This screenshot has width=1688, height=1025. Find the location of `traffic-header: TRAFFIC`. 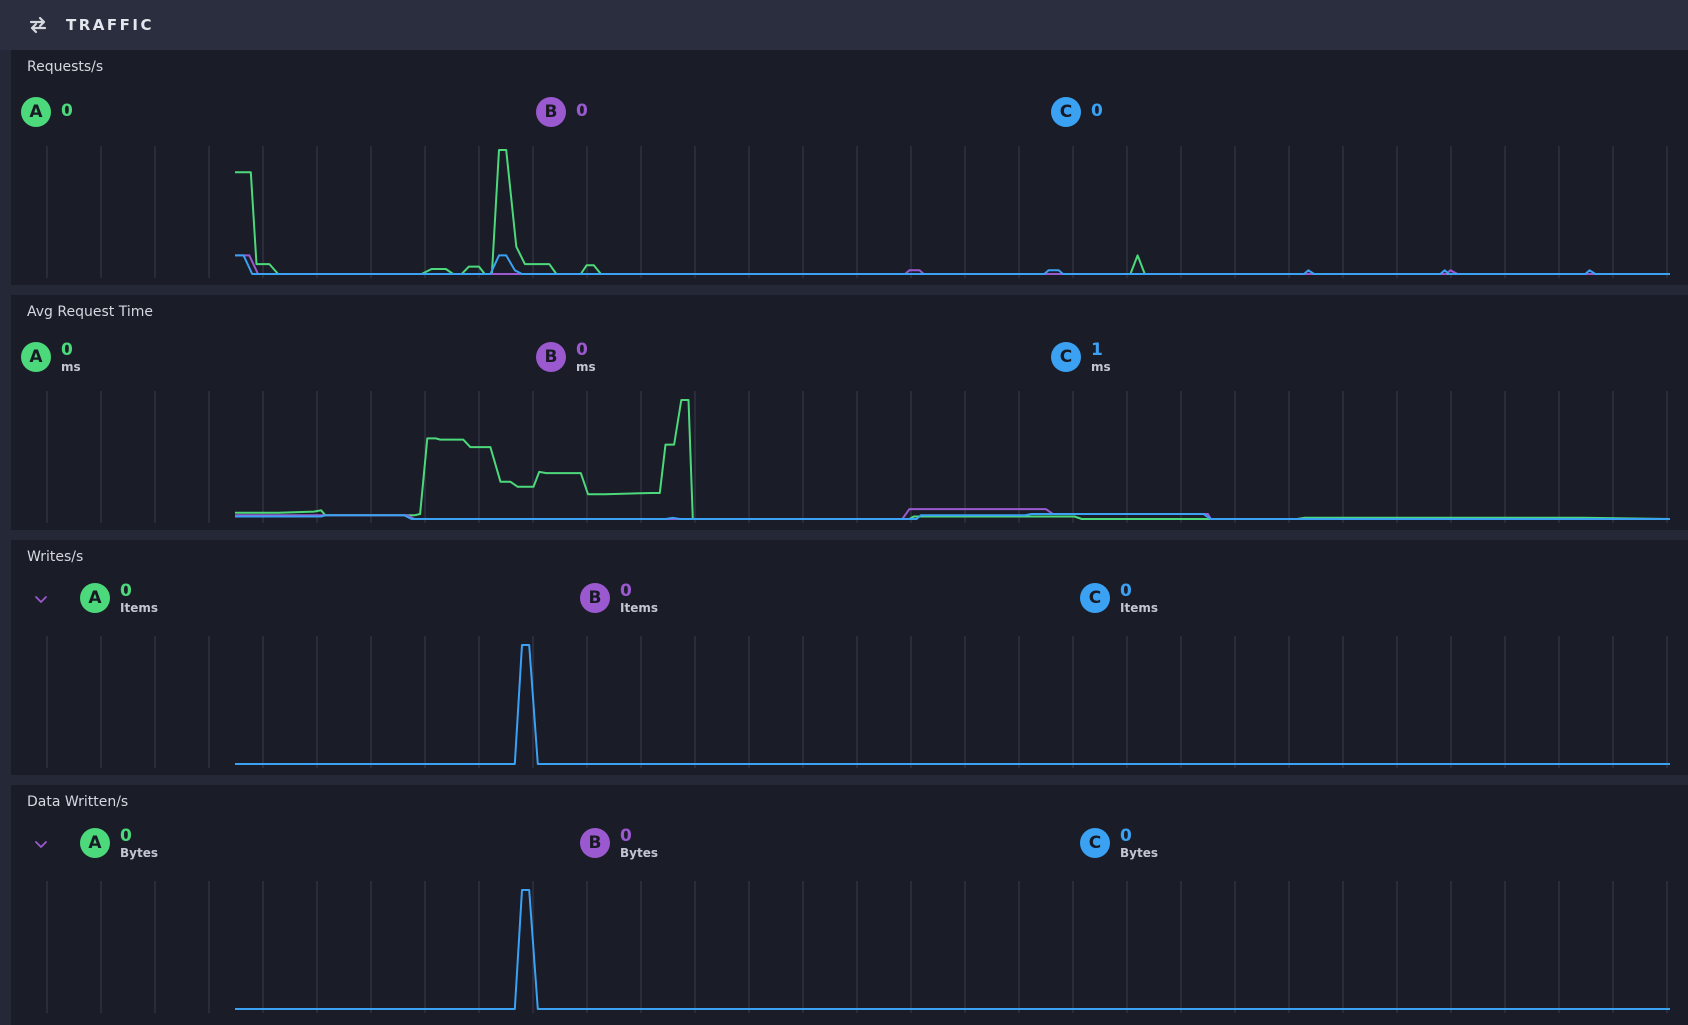

traffic-header: TRAFFIC is located at coordinates (844, 25).